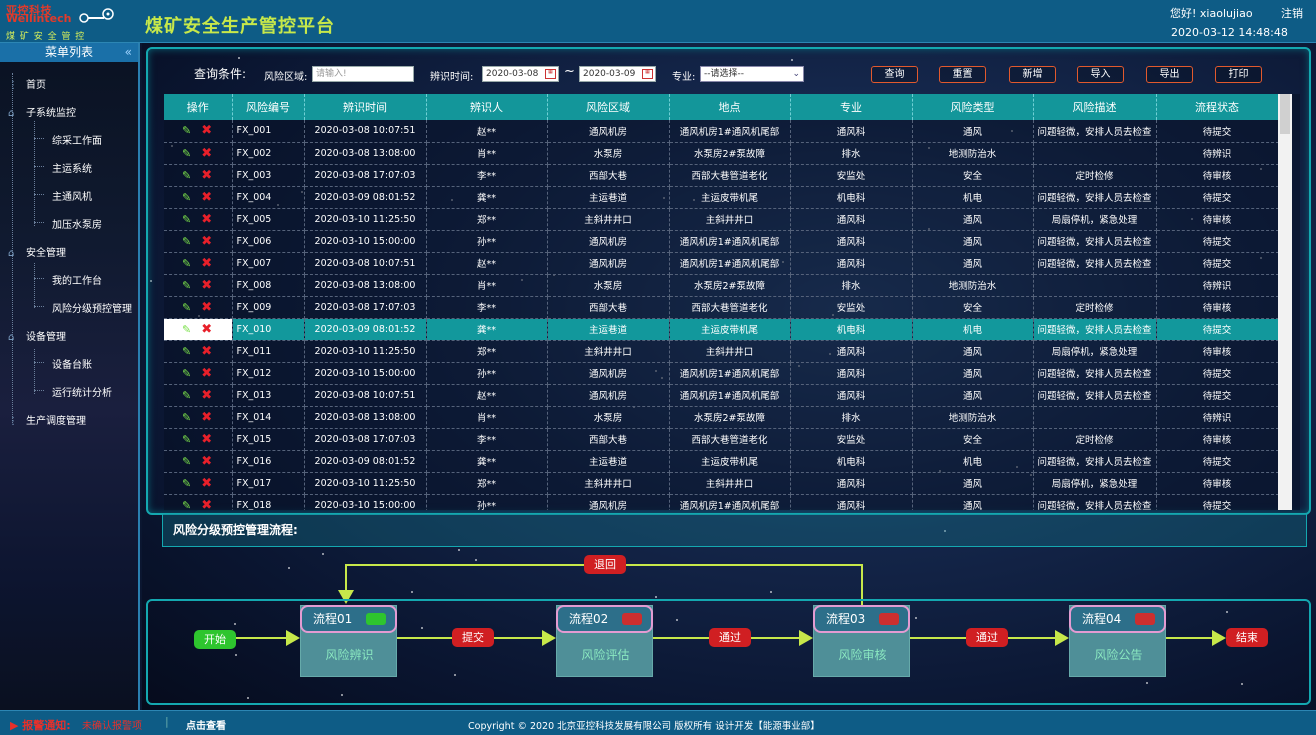 The height and width of the screenshot is (735, 1316). What do you see at coordinates (365, 153) in the screenshot?
I see `table-cell: 2020-03-08 13:08:00` at bounding box center [365, 153].